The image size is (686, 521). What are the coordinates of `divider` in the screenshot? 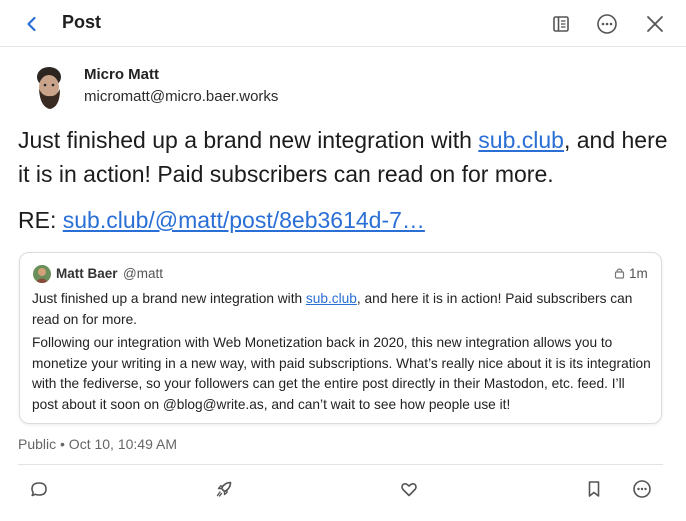 It's located at (340, 464).